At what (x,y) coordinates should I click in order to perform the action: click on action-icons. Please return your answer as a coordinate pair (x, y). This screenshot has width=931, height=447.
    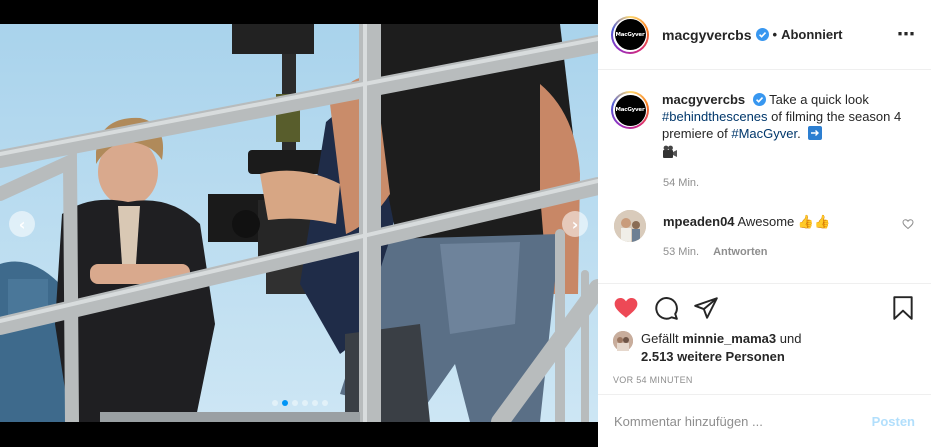
    Looking at the image, I should click on (764, 308).